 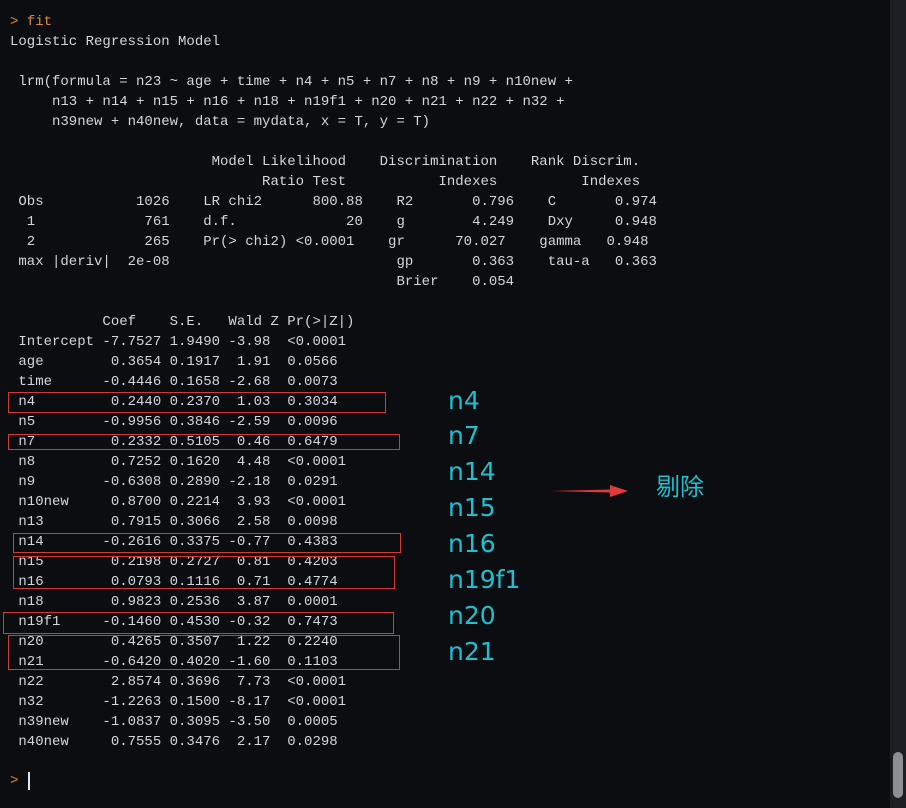 I want to click on highlight-box-n4, so click(x=197, y=402).